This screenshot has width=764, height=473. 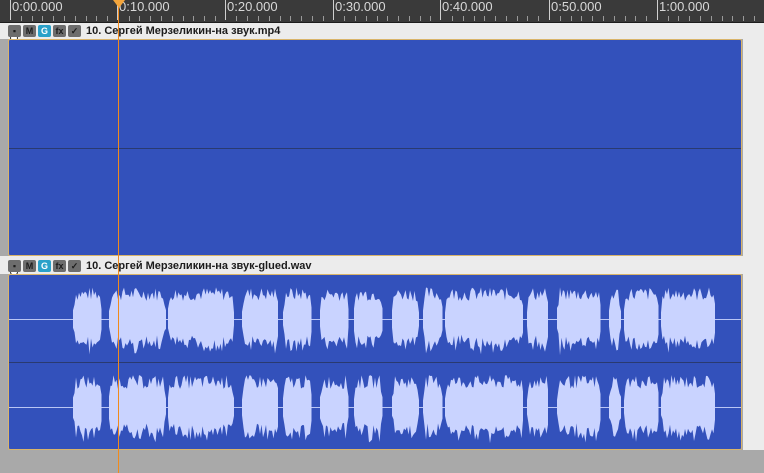 What do you see at coordinates (684, 7) in the screenshot?
I see `ruler-label: 1:00.000` at bounding box center [684, 7].